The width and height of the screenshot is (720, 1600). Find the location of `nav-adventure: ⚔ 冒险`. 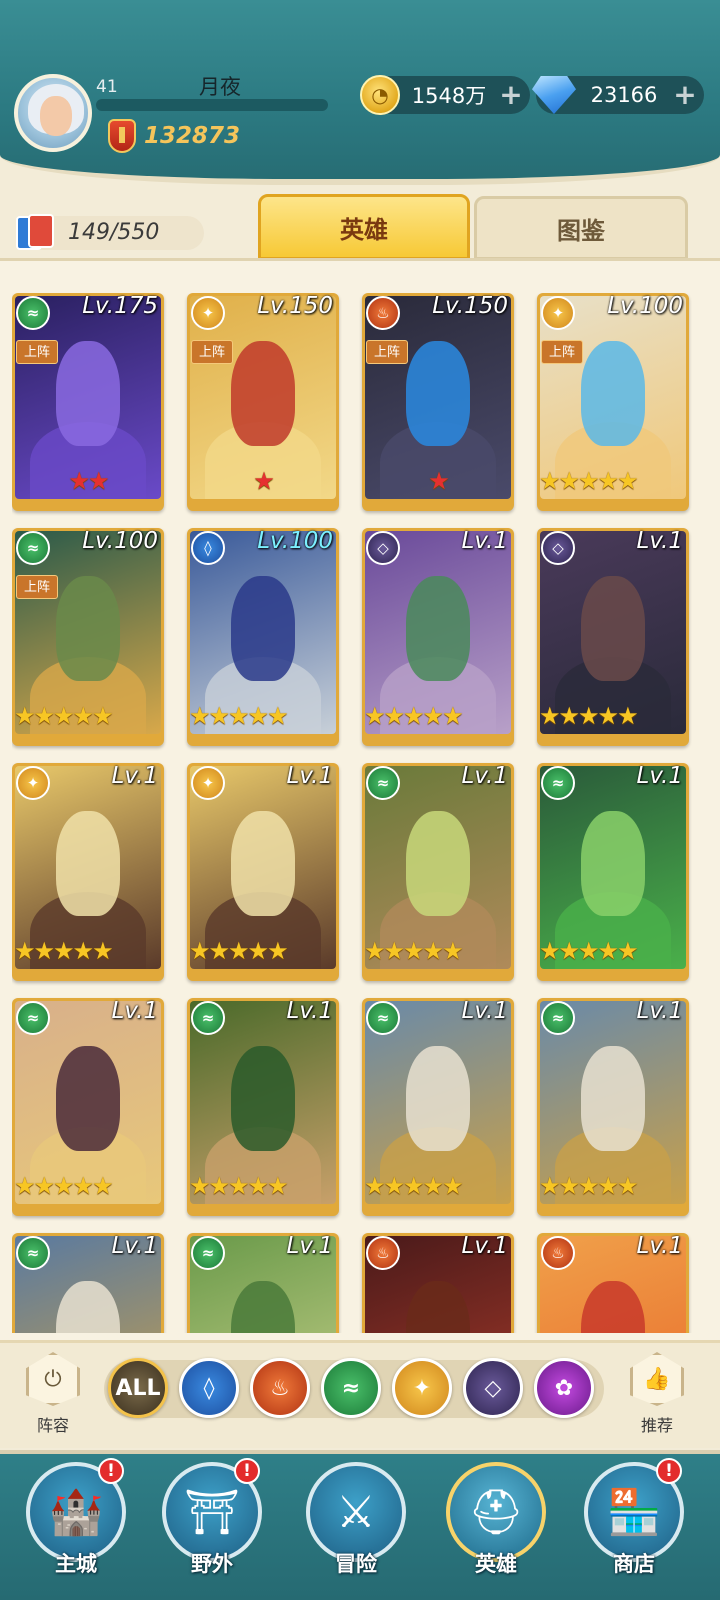

nav-adventure: ⚔ 冒险 is located at coordinates (356, 1531).